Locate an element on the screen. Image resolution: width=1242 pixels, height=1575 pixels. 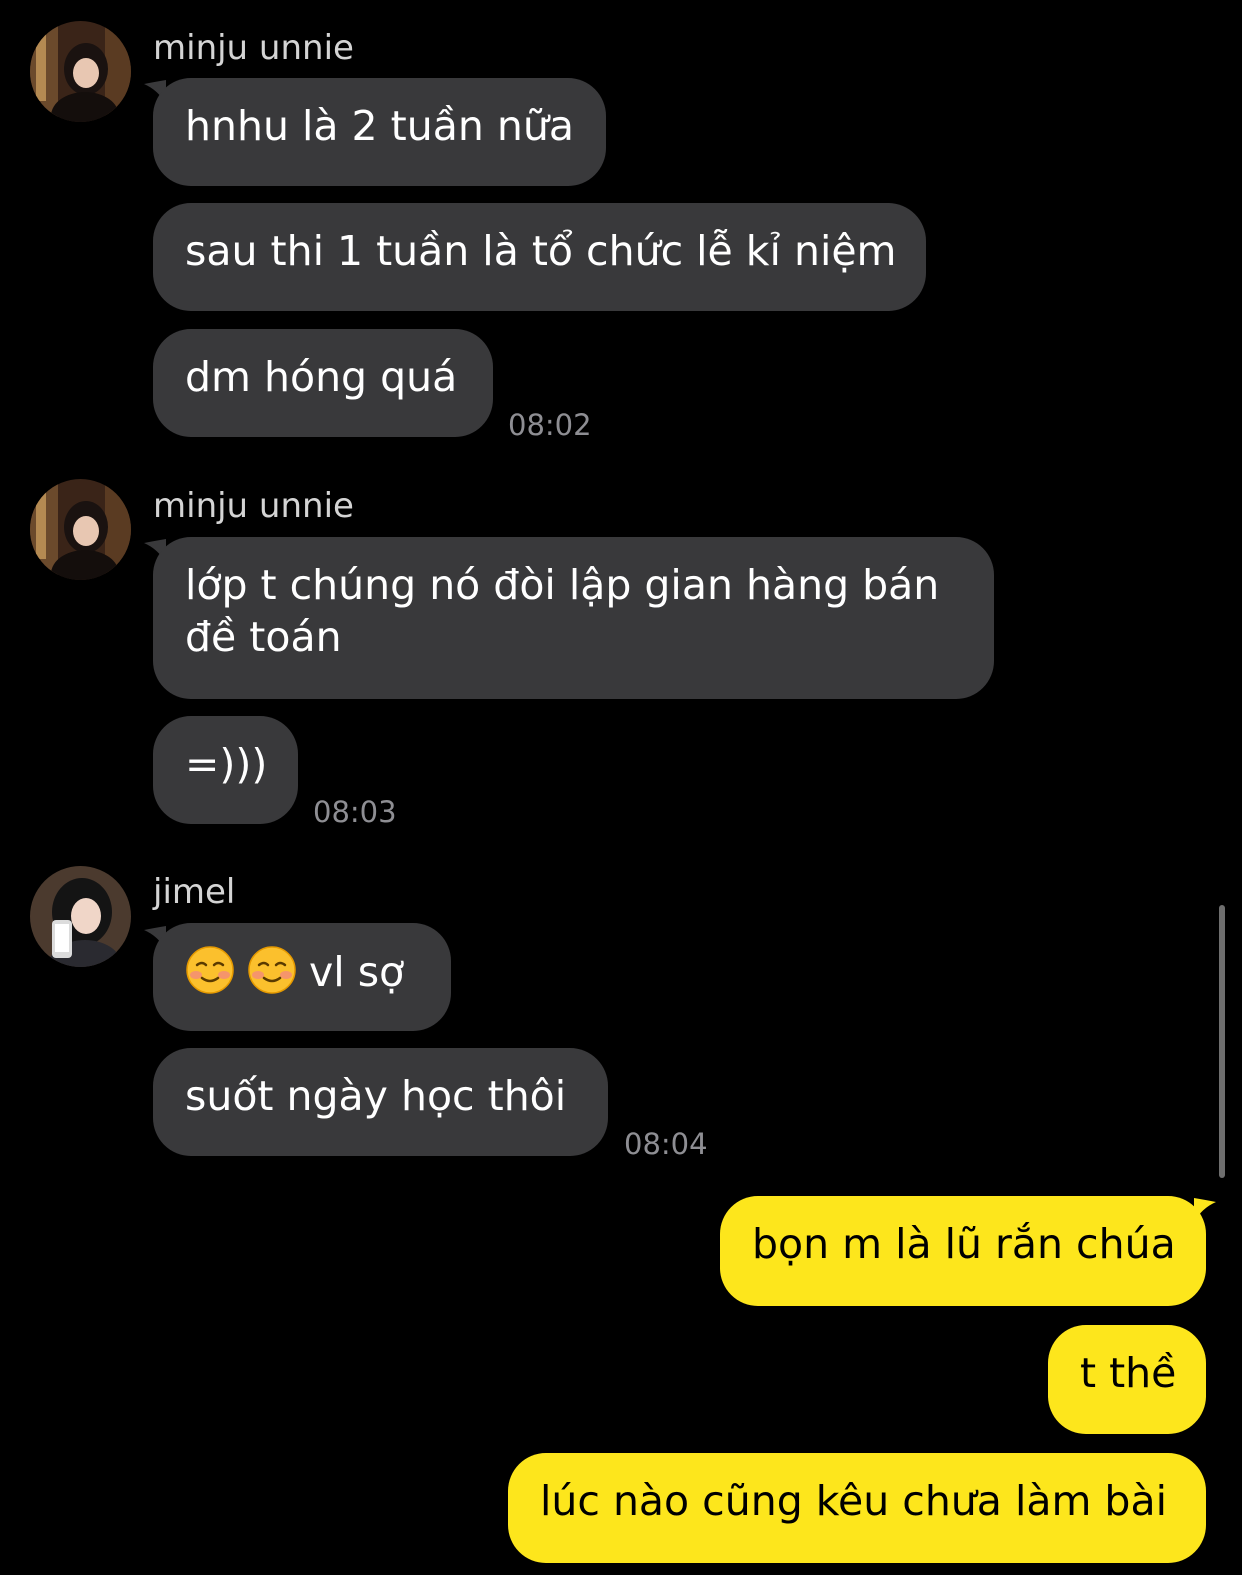
message-bubble: dm hóng quá is located at coordinates (323, 383).